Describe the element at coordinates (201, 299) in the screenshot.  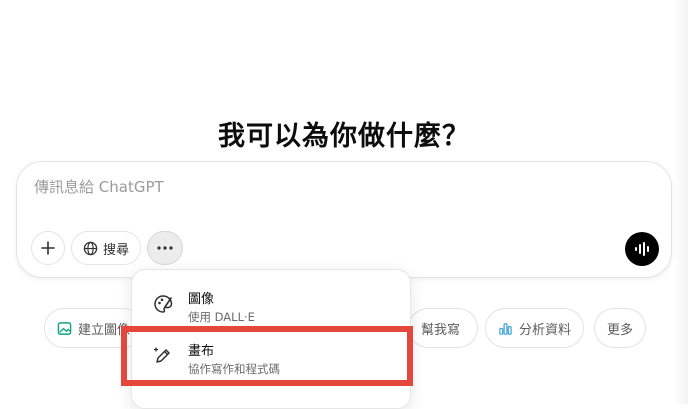
I see `menu-item-title: 圖像` at that location.